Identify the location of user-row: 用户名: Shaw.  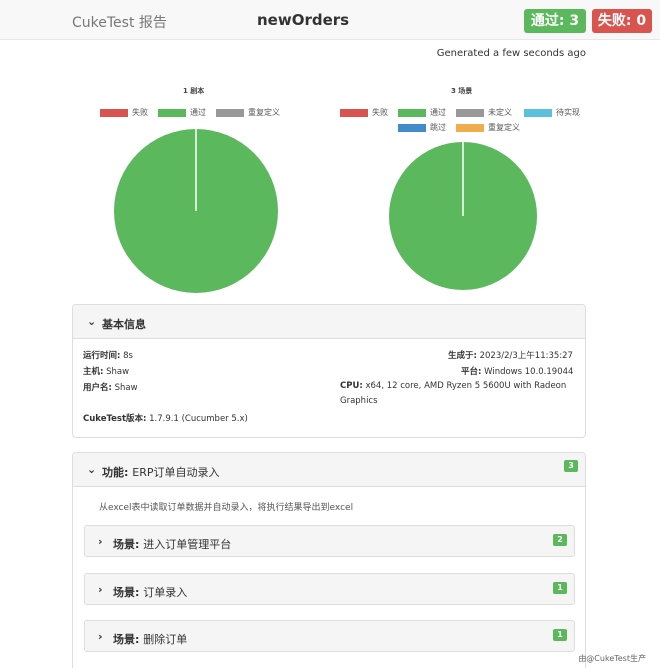
(110, 387).